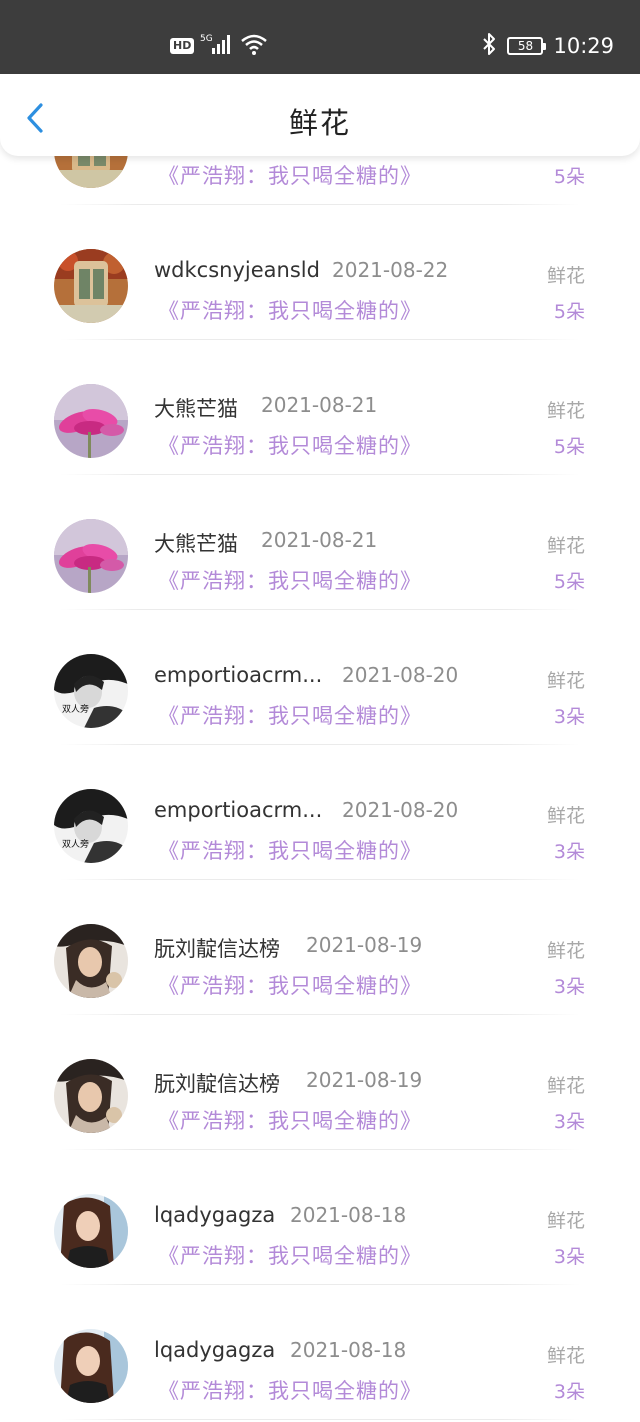  Describe the element at coordinates (319, 123) in the screenshot. I see `page-title: 鲜花` at that location.